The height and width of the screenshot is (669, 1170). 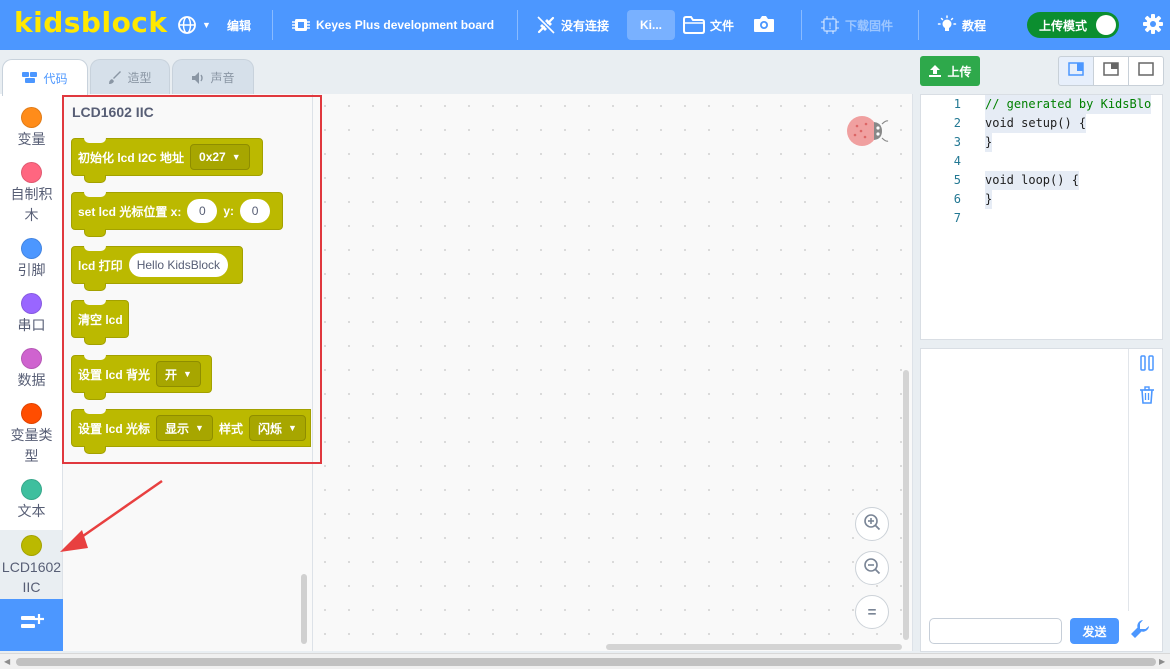 I want to click on layout-right-panel-icon, so click(x=1076, y=71).